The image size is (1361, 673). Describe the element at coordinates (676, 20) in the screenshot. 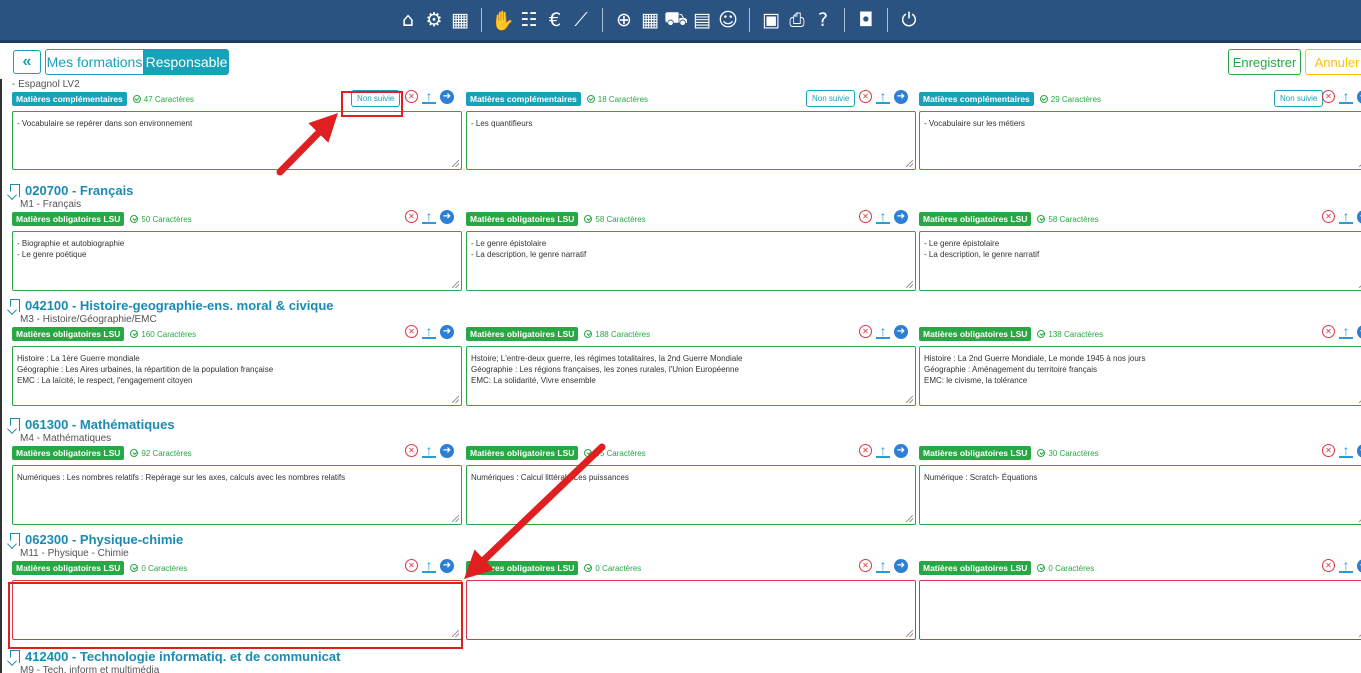

I see `car-icon: ⛟` at that location.